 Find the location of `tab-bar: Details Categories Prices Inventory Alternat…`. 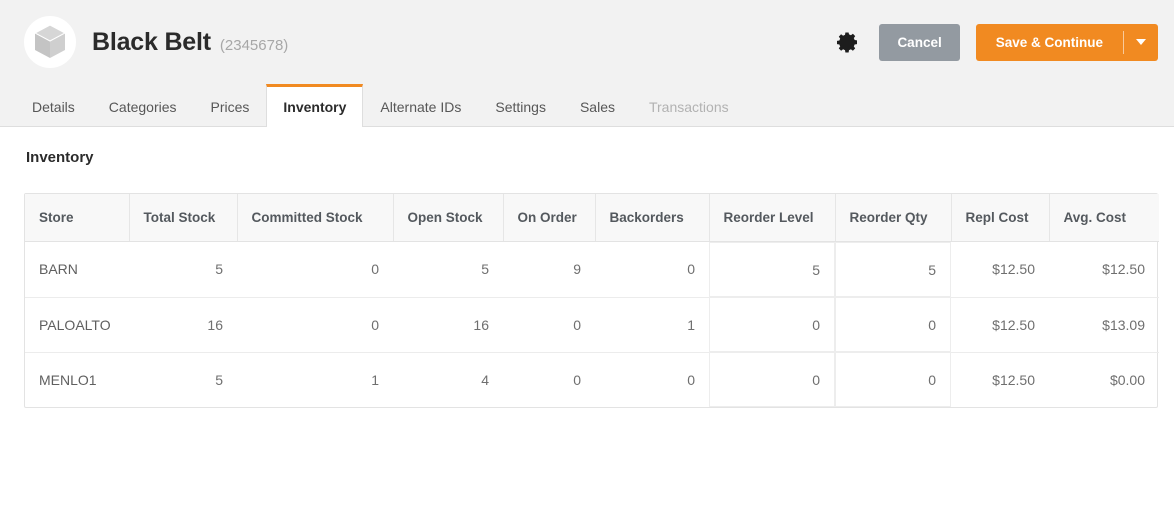

tab-bar: Details Categories Prices Inventory Alternat… is located at coordinates (587, 105).